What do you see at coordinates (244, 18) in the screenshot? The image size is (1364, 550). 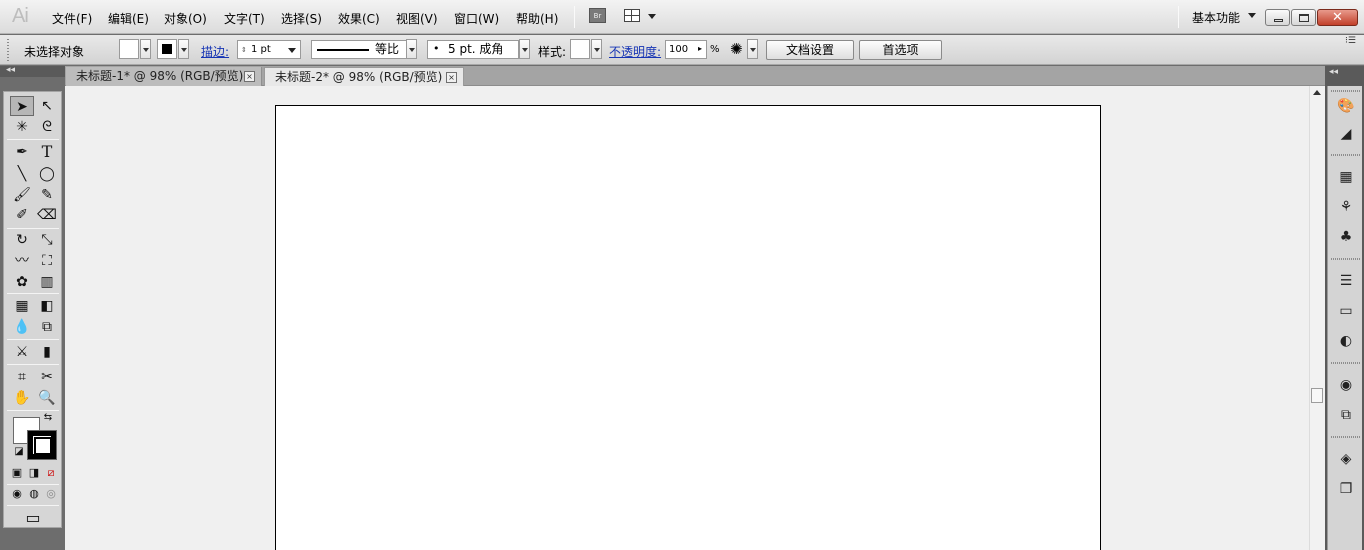 I see `menu-type: 文字(T)` at bounding box center [244, 18].